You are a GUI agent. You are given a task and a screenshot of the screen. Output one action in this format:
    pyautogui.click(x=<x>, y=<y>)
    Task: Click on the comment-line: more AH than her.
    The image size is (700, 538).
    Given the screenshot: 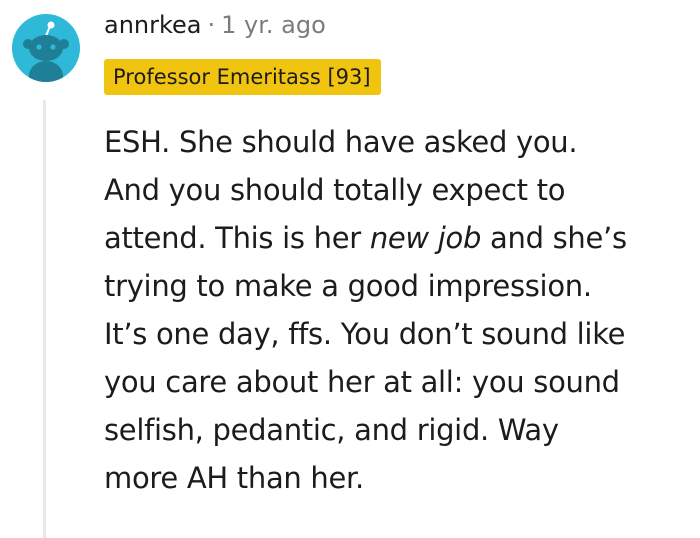 What is the action you would take?
    pyautogui.click(x=234, y=478)
    